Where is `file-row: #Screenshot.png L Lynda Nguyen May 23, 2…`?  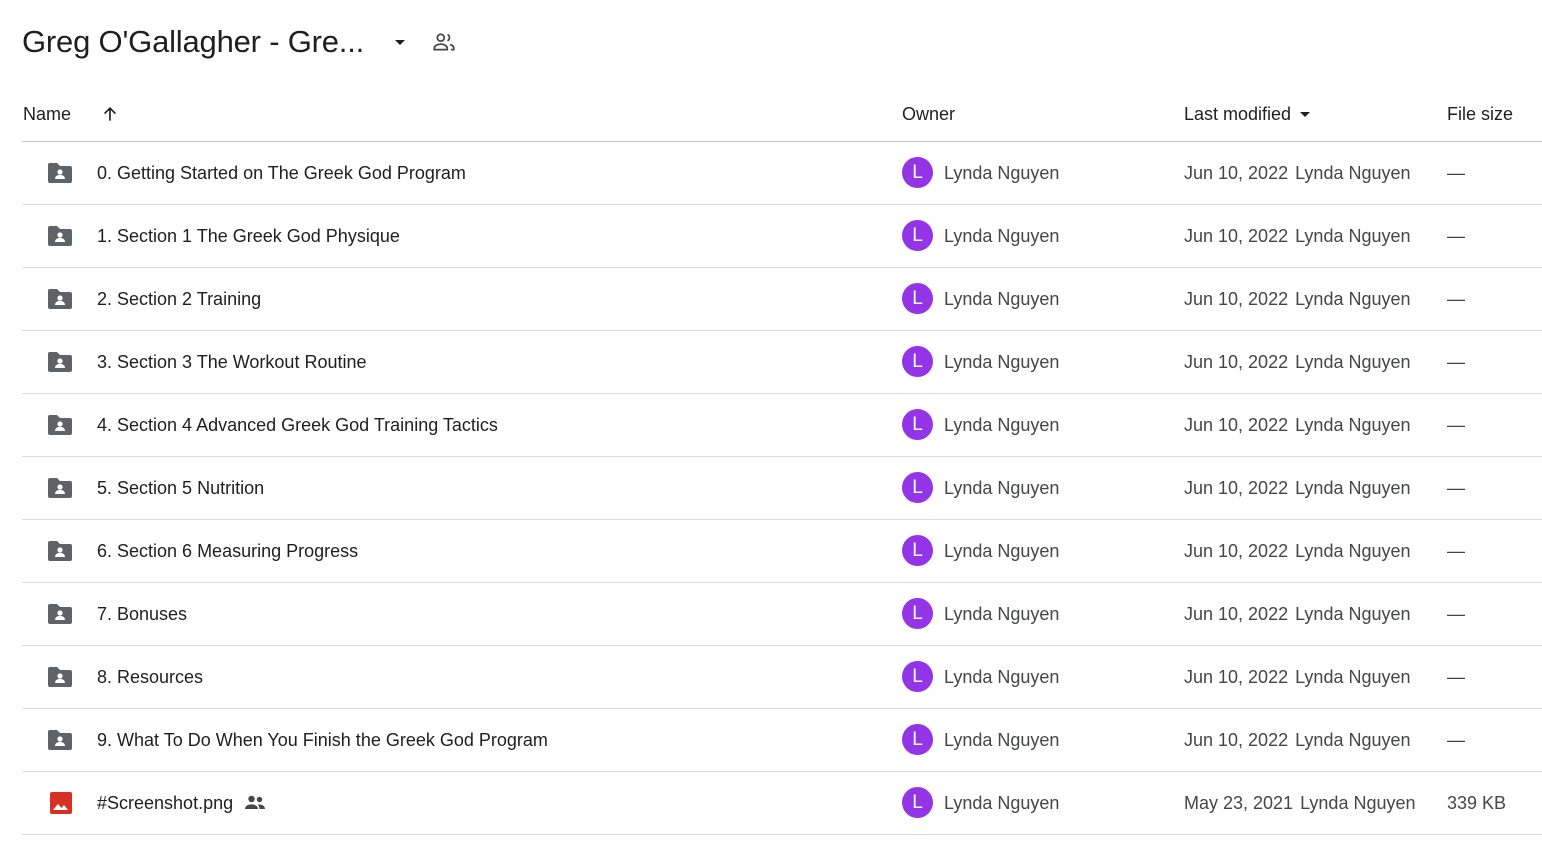
file-row: #Screenshot.png L Lynda Nguyen May 23, 2… is located at coordinates (782, 803).